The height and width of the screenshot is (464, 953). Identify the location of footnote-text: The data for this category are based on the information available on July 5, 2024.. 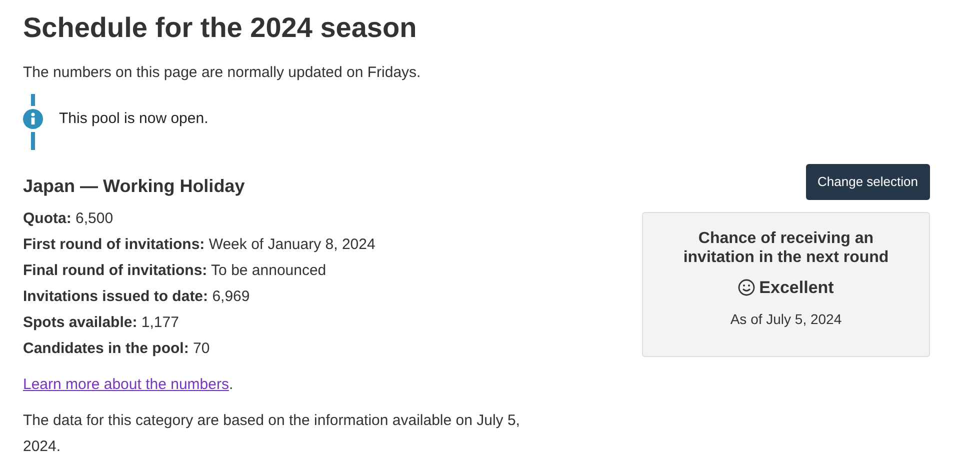
(272, 434).